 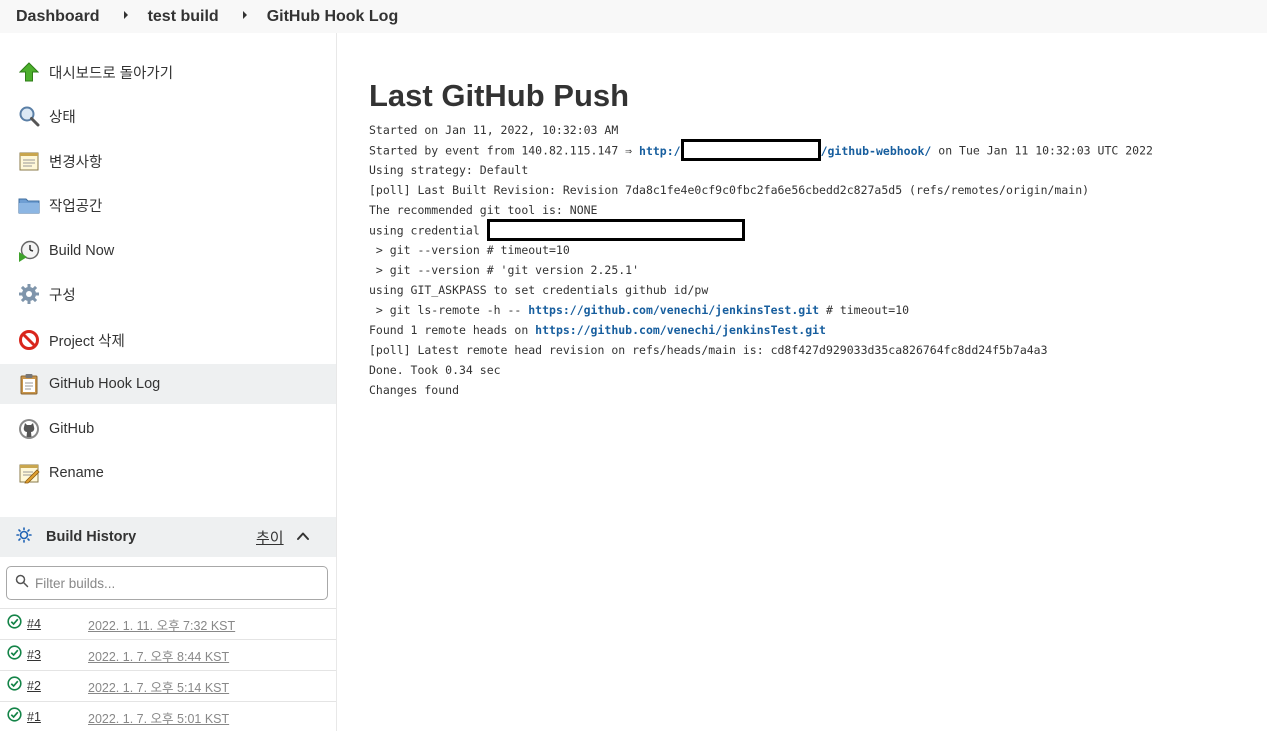 I want to click on sidebar-item-label: Build Now, so click(x=82, y=251).